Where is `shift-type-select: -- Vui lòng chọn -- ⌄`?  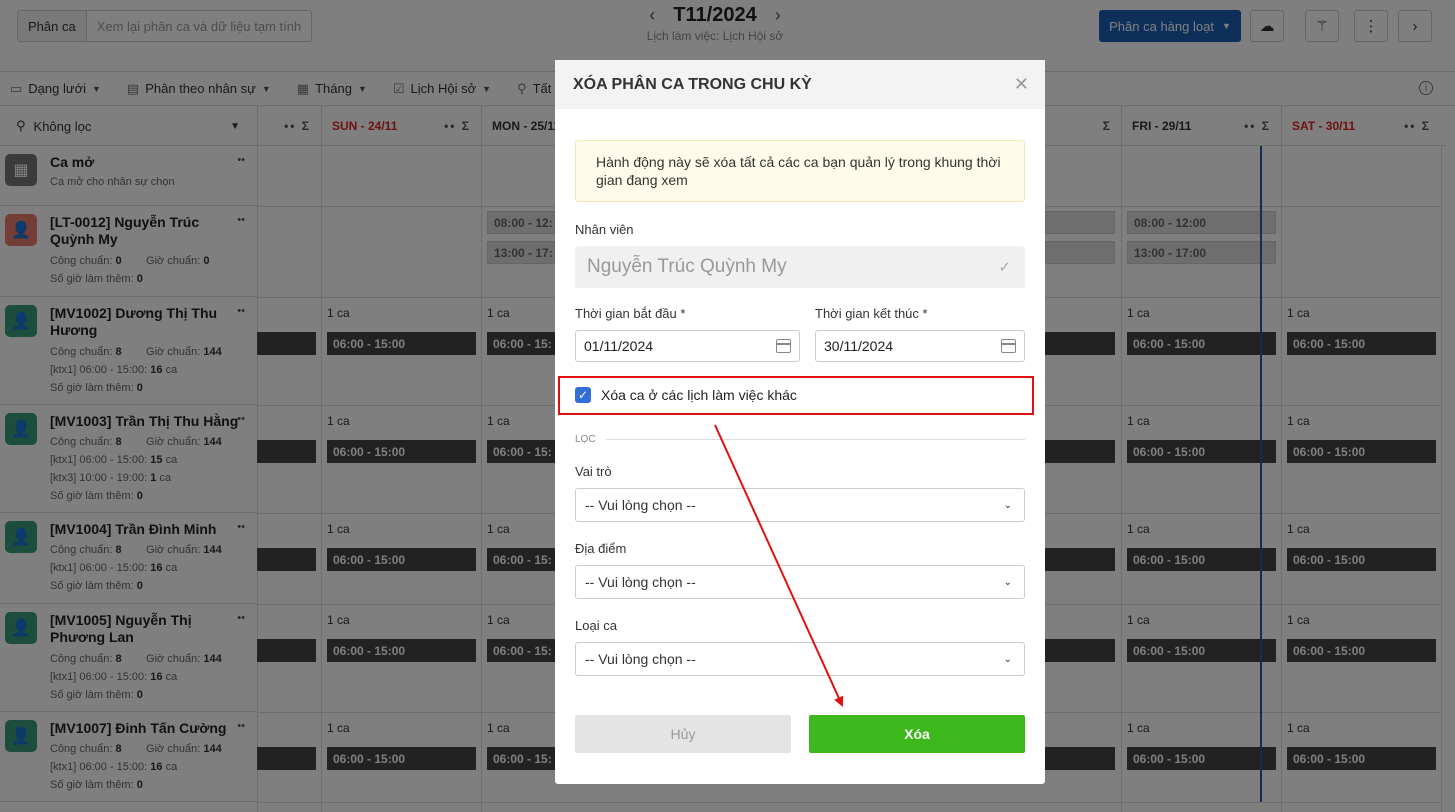
shift-type-select: -- Vui lòng chọn -- ⌄ is located at coordinates (800, 659).